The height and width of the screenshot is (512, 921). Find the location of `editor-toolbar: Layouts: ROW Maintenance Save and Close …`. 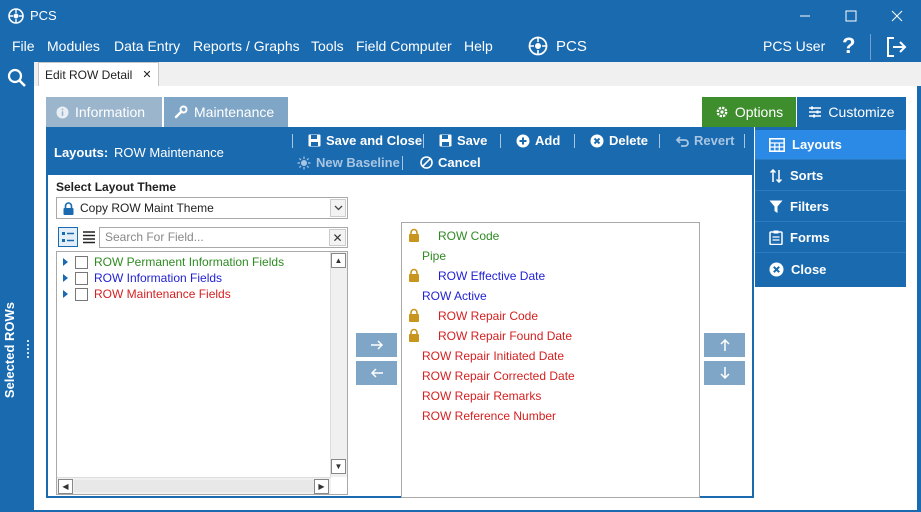

editor-toolbar: Layouts: ROW Maintenance Save and Close … is located at coordinates (400, 152).